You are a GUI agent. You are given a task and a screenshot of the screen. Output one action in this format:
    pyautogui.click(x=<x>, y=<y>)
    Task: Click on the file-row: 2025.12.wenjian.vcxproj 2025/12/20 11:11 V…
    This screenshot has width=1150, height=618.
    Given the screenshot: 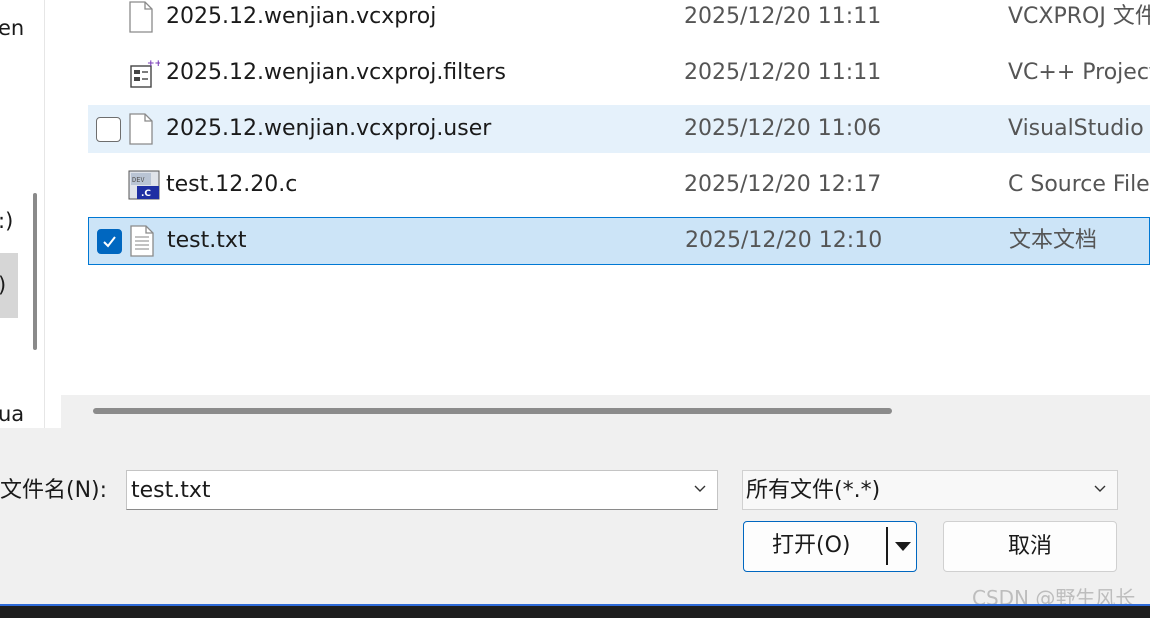 What is the action you would take?
    pyautogui.click(x=619, y=20)
    